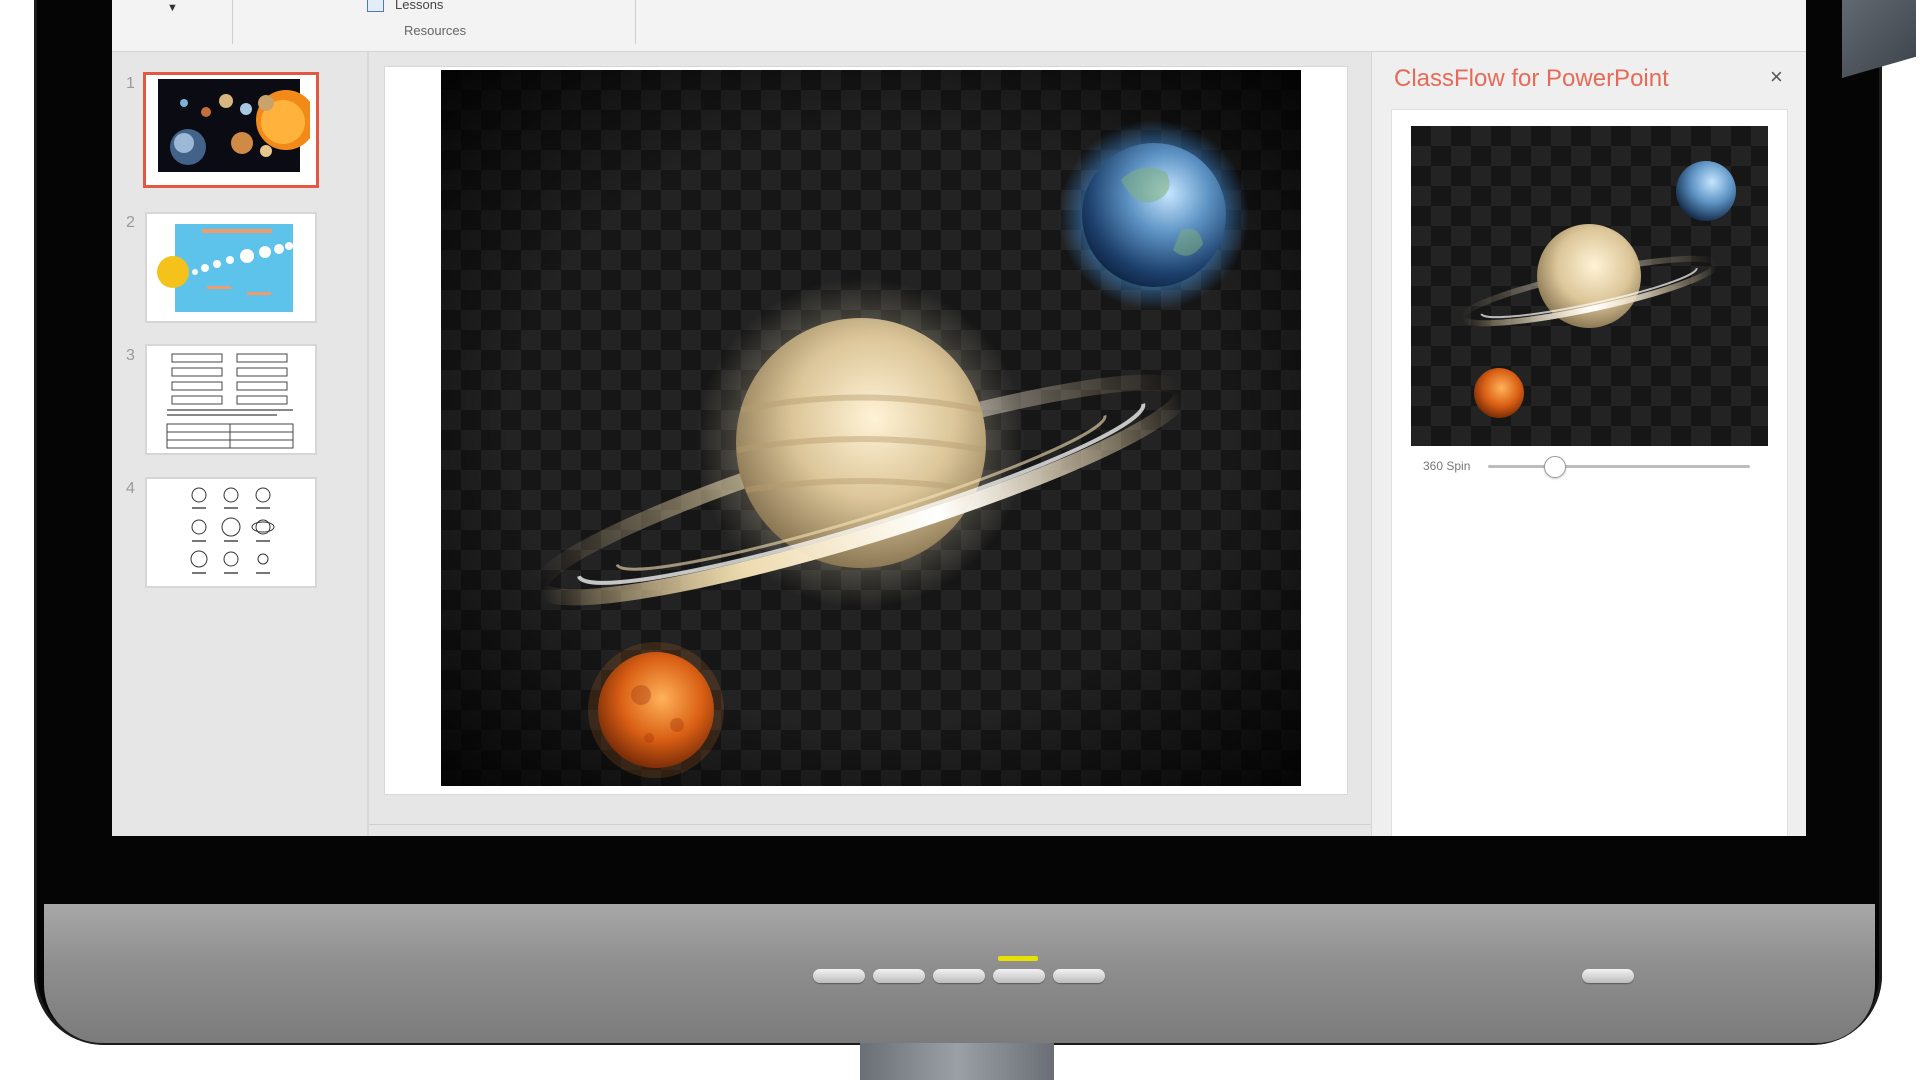 The height and width of the screenshot is (1080, 1920). What do you see at coordinates (870, 824) in the screenshot?
I see `notes-divider` at bounding box center [870, 824].